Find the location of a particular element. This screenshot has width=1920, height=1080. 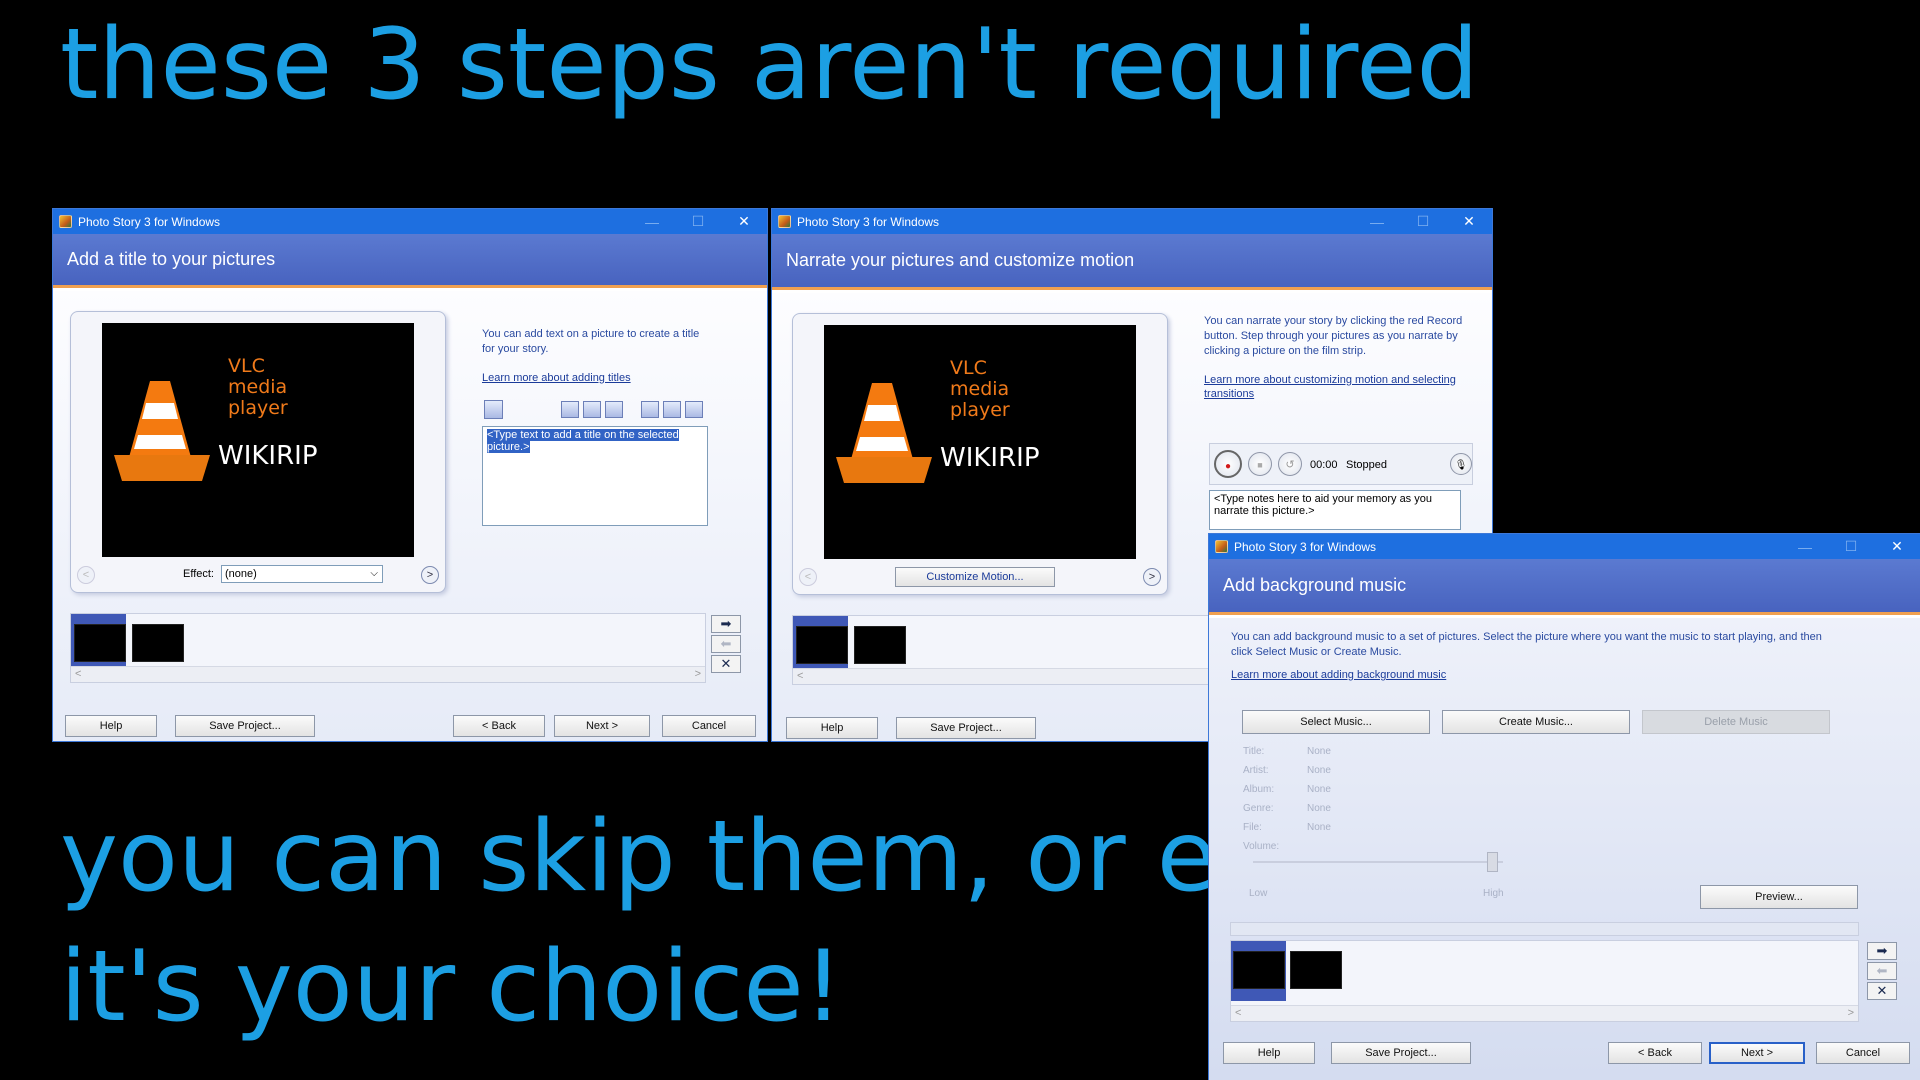

volume-label: Volume: is located at coordinates (1261, 846).